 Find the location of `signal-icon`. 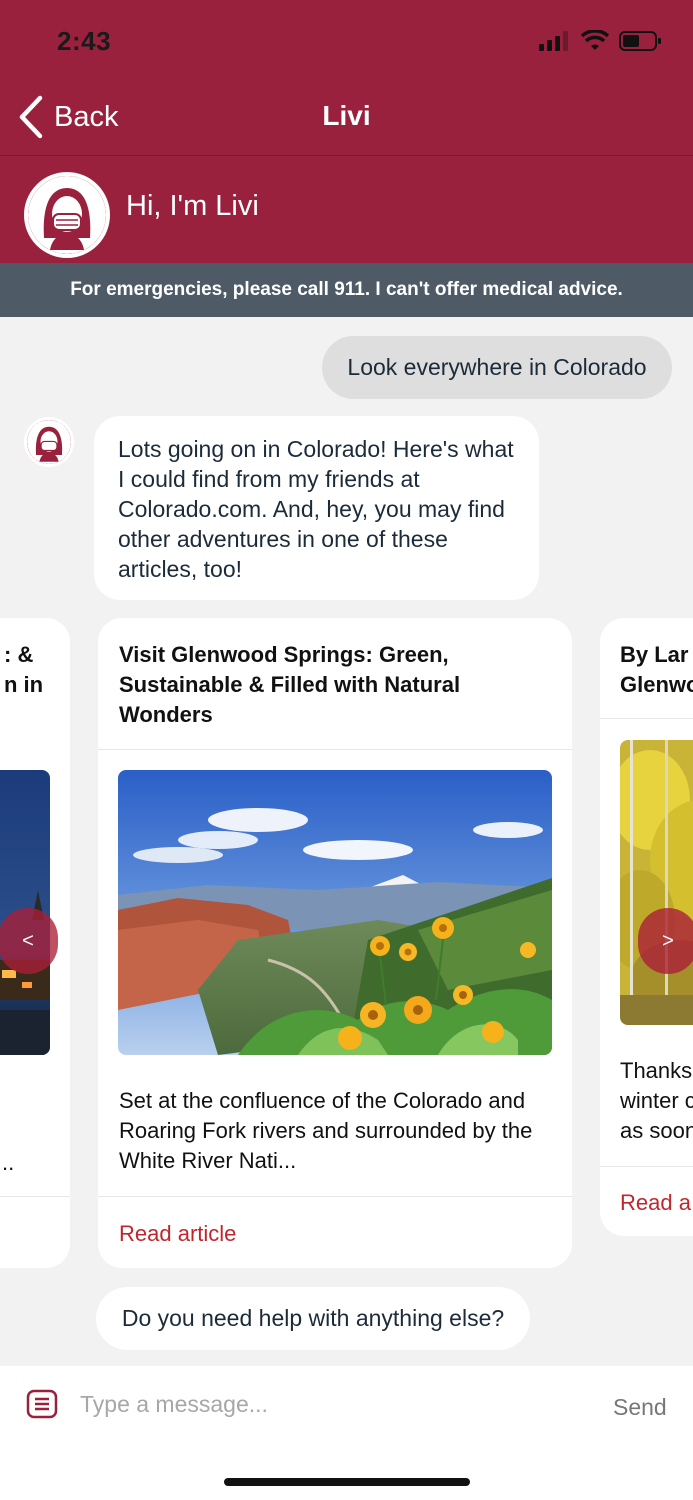

signal-icon is located at coordinates (553, 41).